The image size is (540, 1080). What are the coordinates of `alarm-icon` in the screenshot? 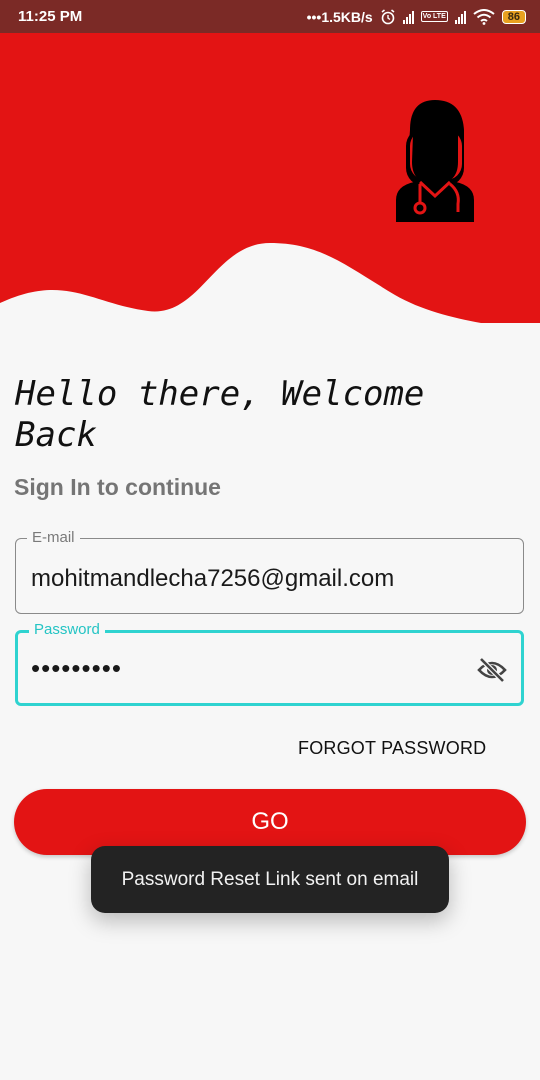 It's located at (388, 16).